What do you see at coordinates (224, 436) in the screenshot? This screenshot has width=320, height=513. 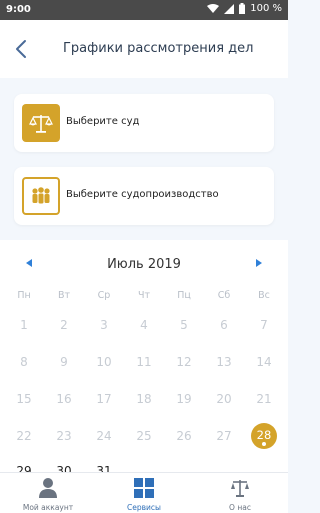 I see `calendar-day: 27` at bounding box center [224, 436].